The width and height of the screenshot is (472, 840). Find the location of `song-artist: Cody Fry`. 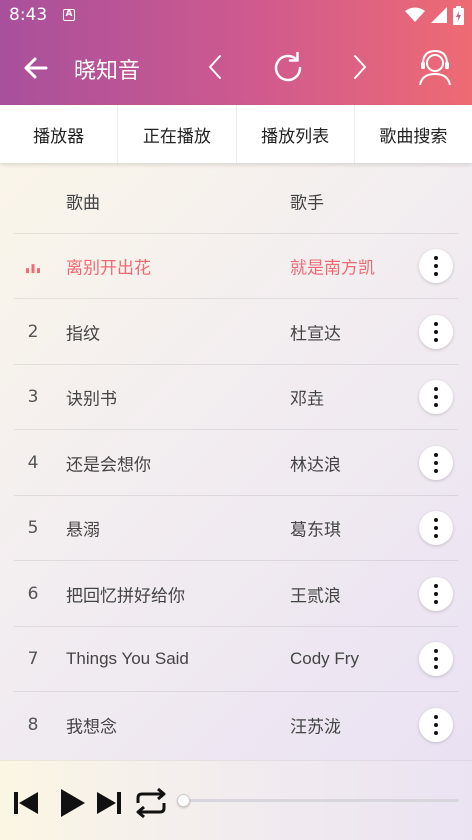

song-artist: Cody Fry is located at coordinates (324, 659).